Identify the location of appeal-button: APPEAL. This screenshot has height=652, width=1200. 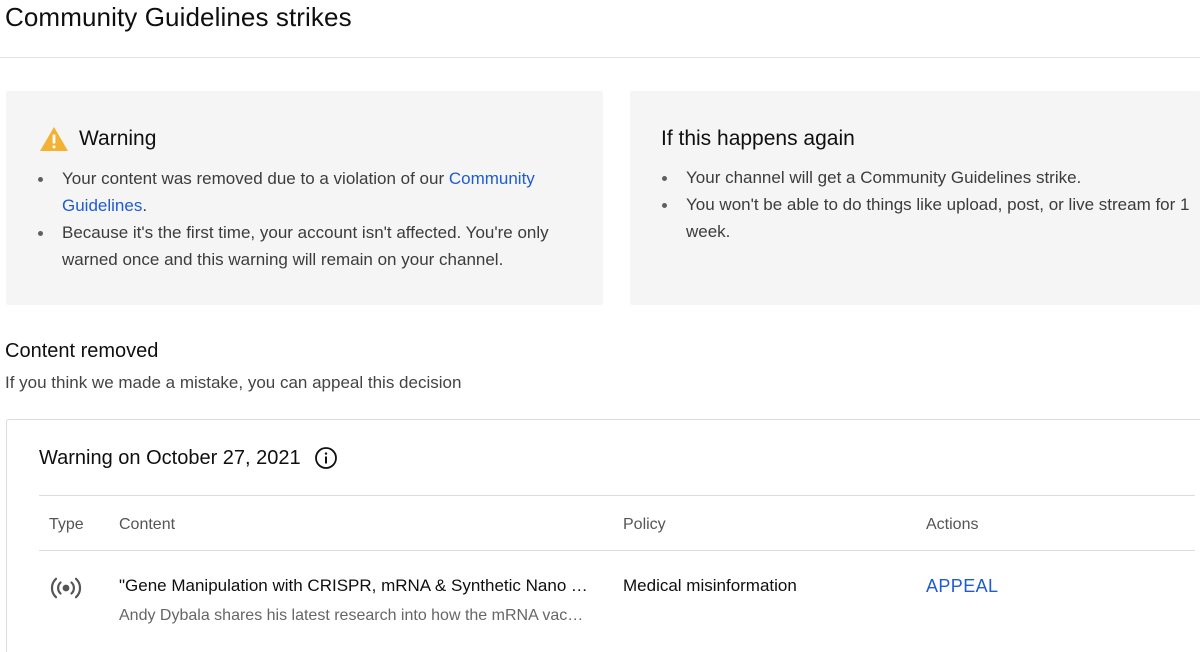
(962, 586).